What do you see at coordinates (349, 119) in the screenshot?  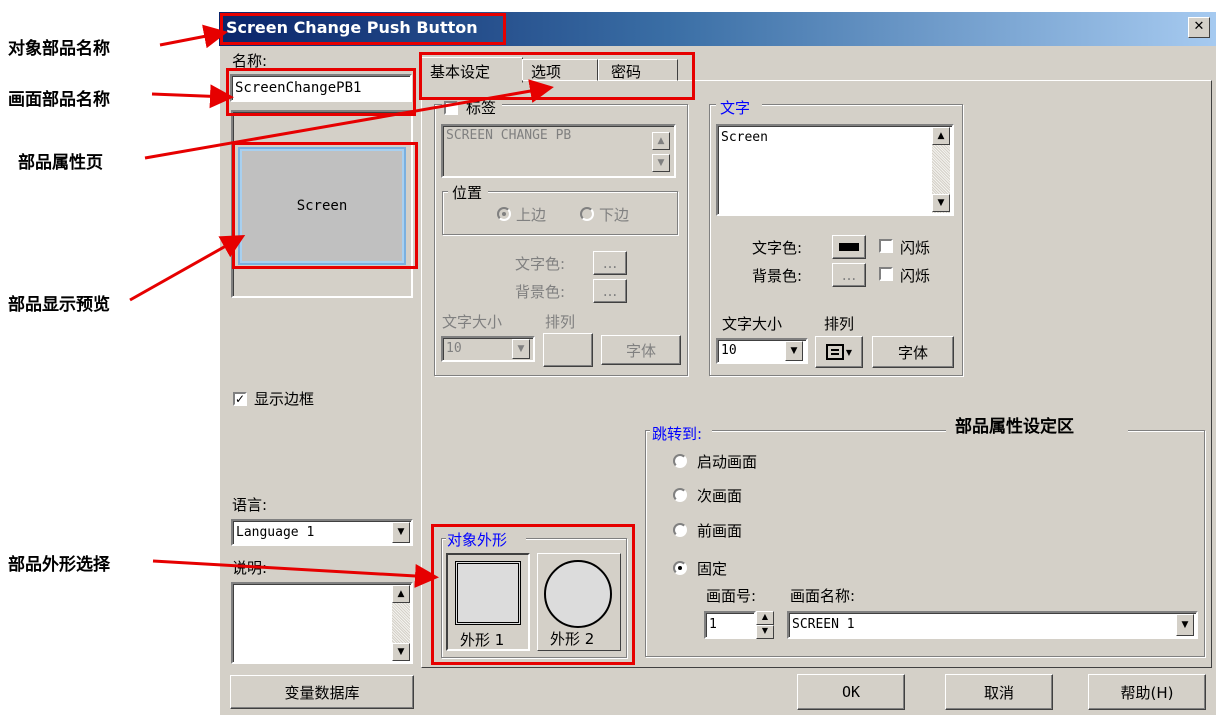 I see `arrow-property-page` at bounding box center [349, 119].